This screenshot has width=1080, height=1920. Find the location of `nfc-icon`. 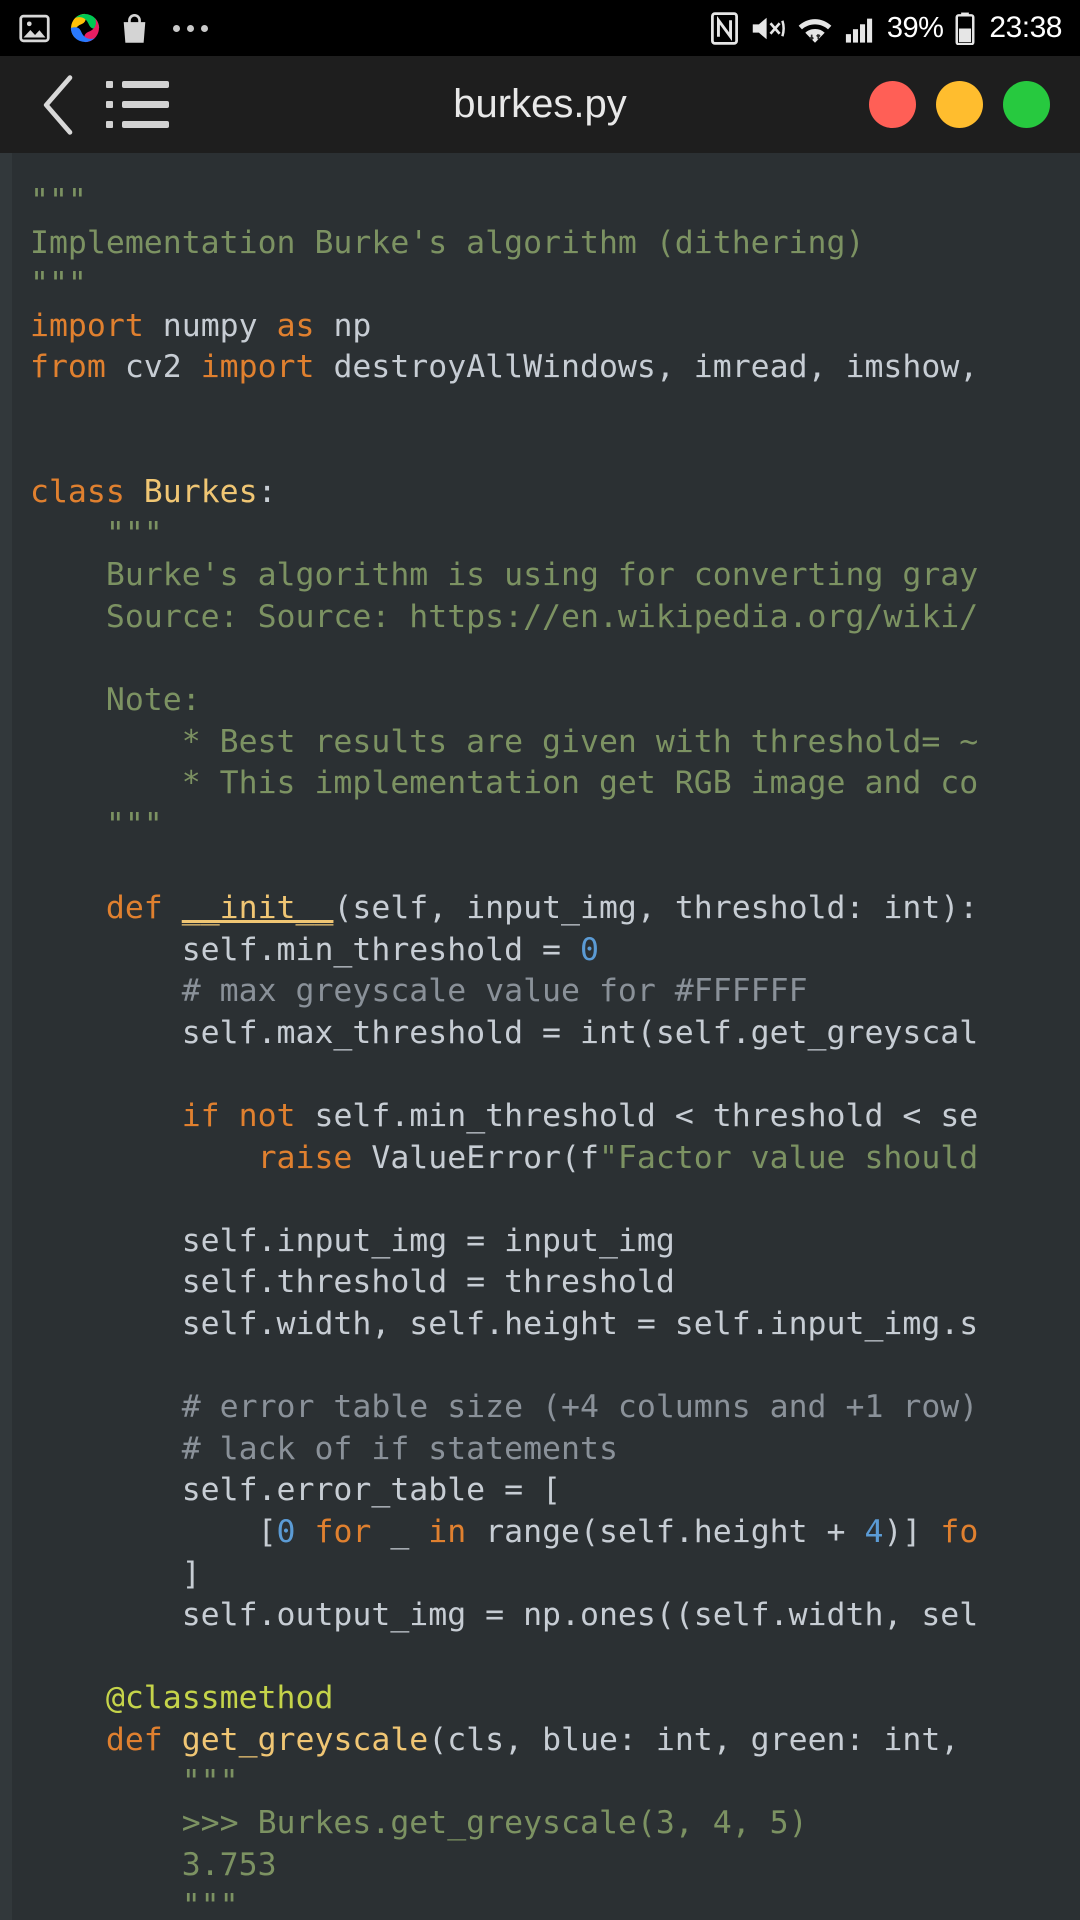

nfc-icon is located at coordinates (724, 28).